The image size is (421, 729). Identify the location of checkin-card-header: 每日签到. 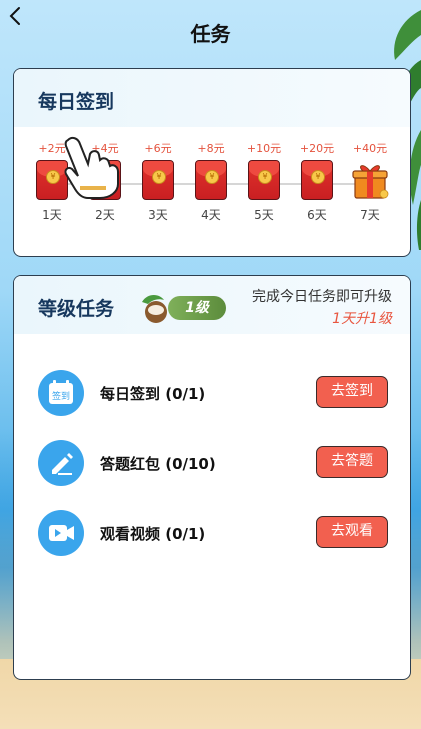
(212, 98).